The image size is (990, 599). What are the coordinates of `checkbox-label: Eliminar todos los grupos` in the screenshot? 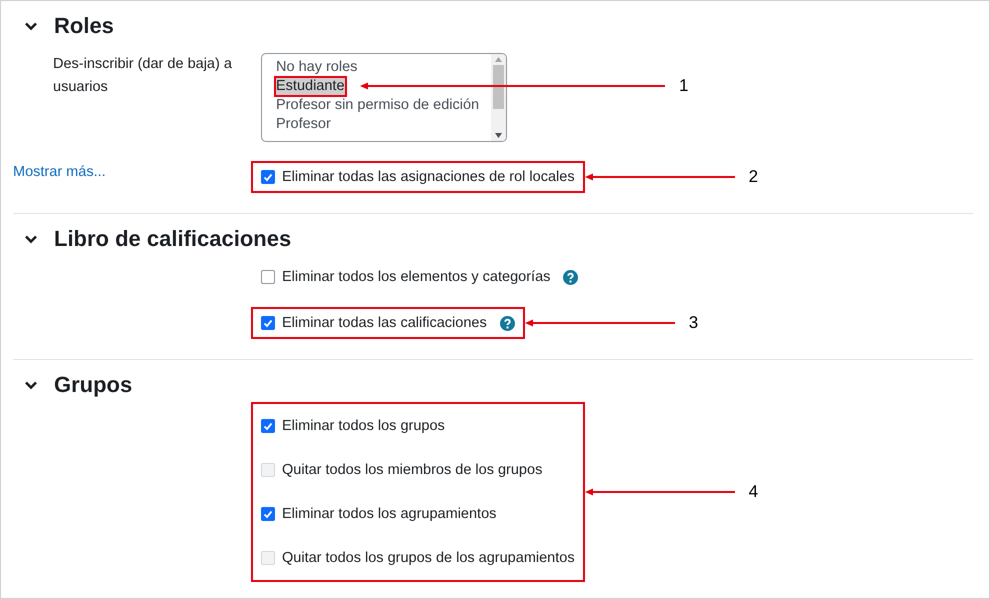 It's located at (363, 426).